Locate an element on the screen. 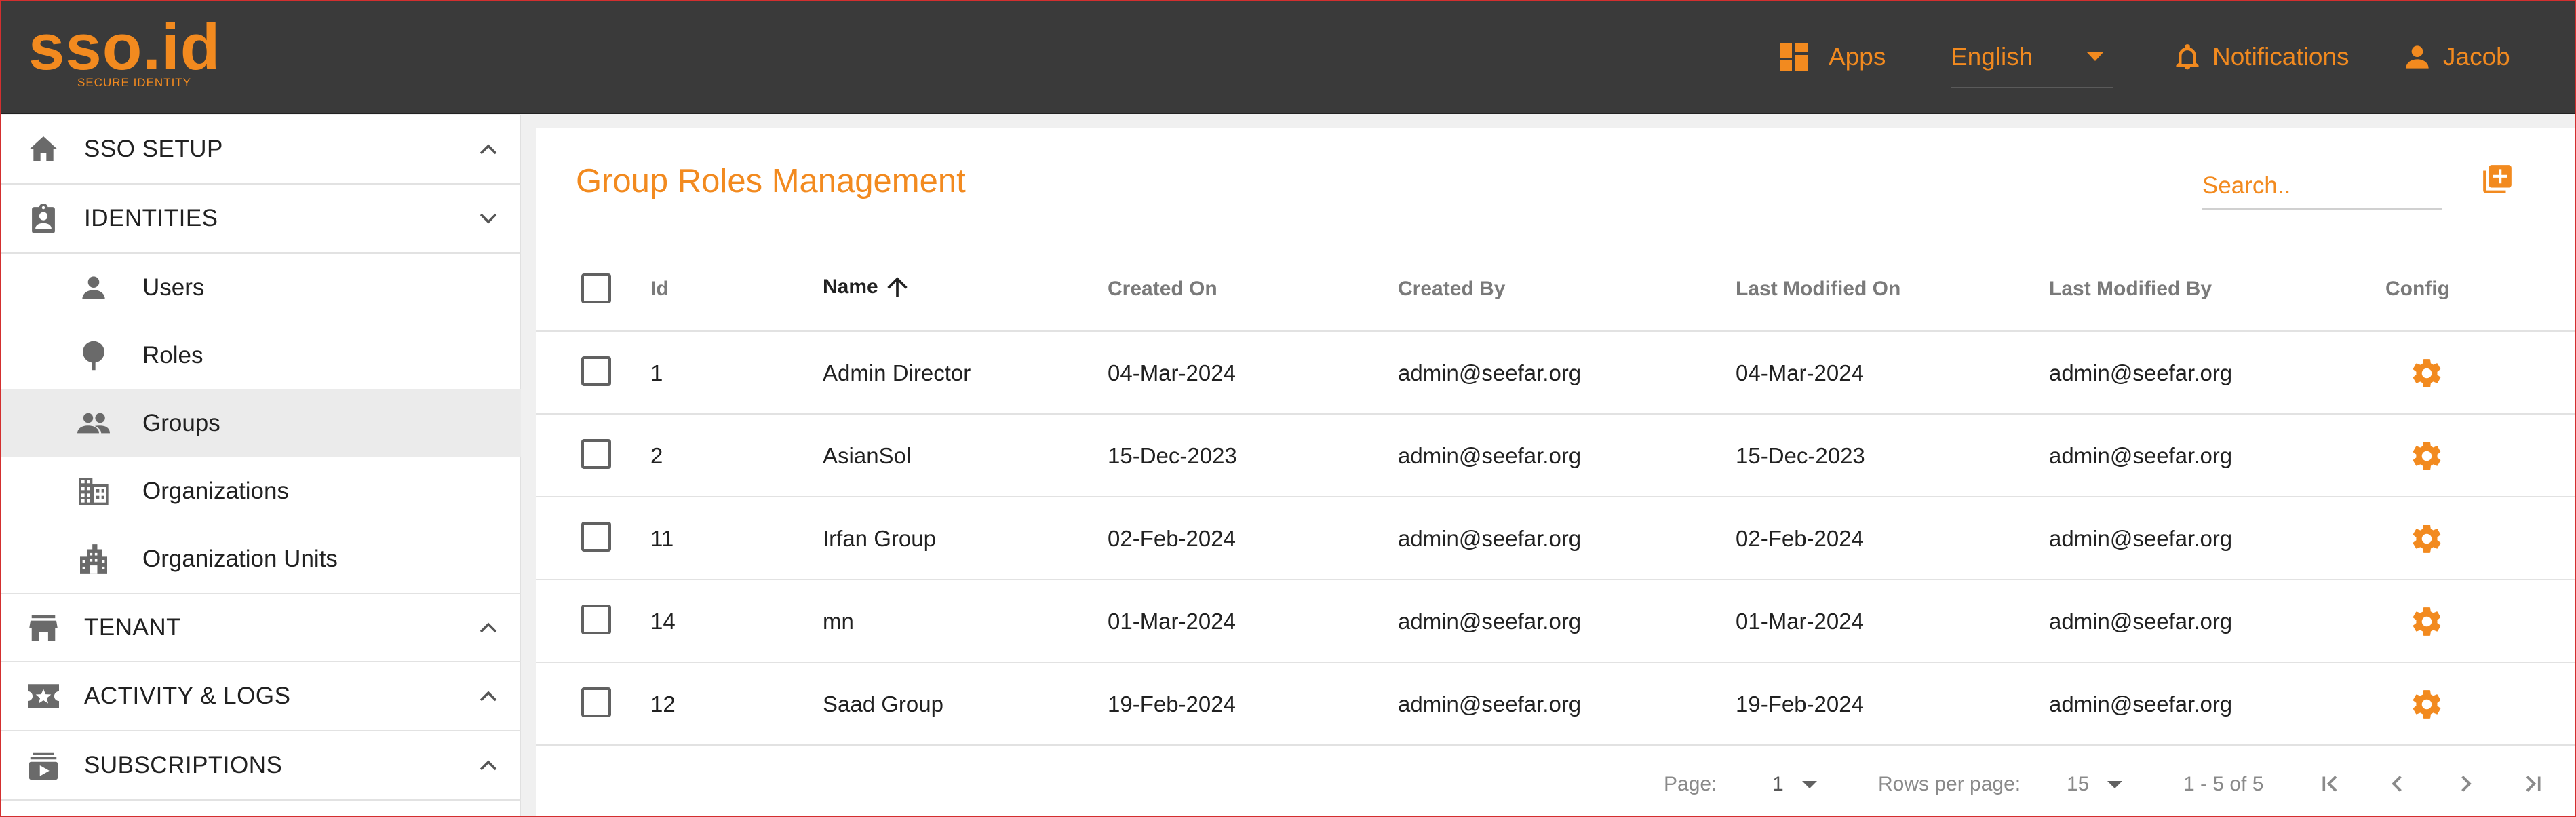 The image size is (2576, 817). cell-modified-on: 15-Dec-2023 is located at coordinates (1800, 455).